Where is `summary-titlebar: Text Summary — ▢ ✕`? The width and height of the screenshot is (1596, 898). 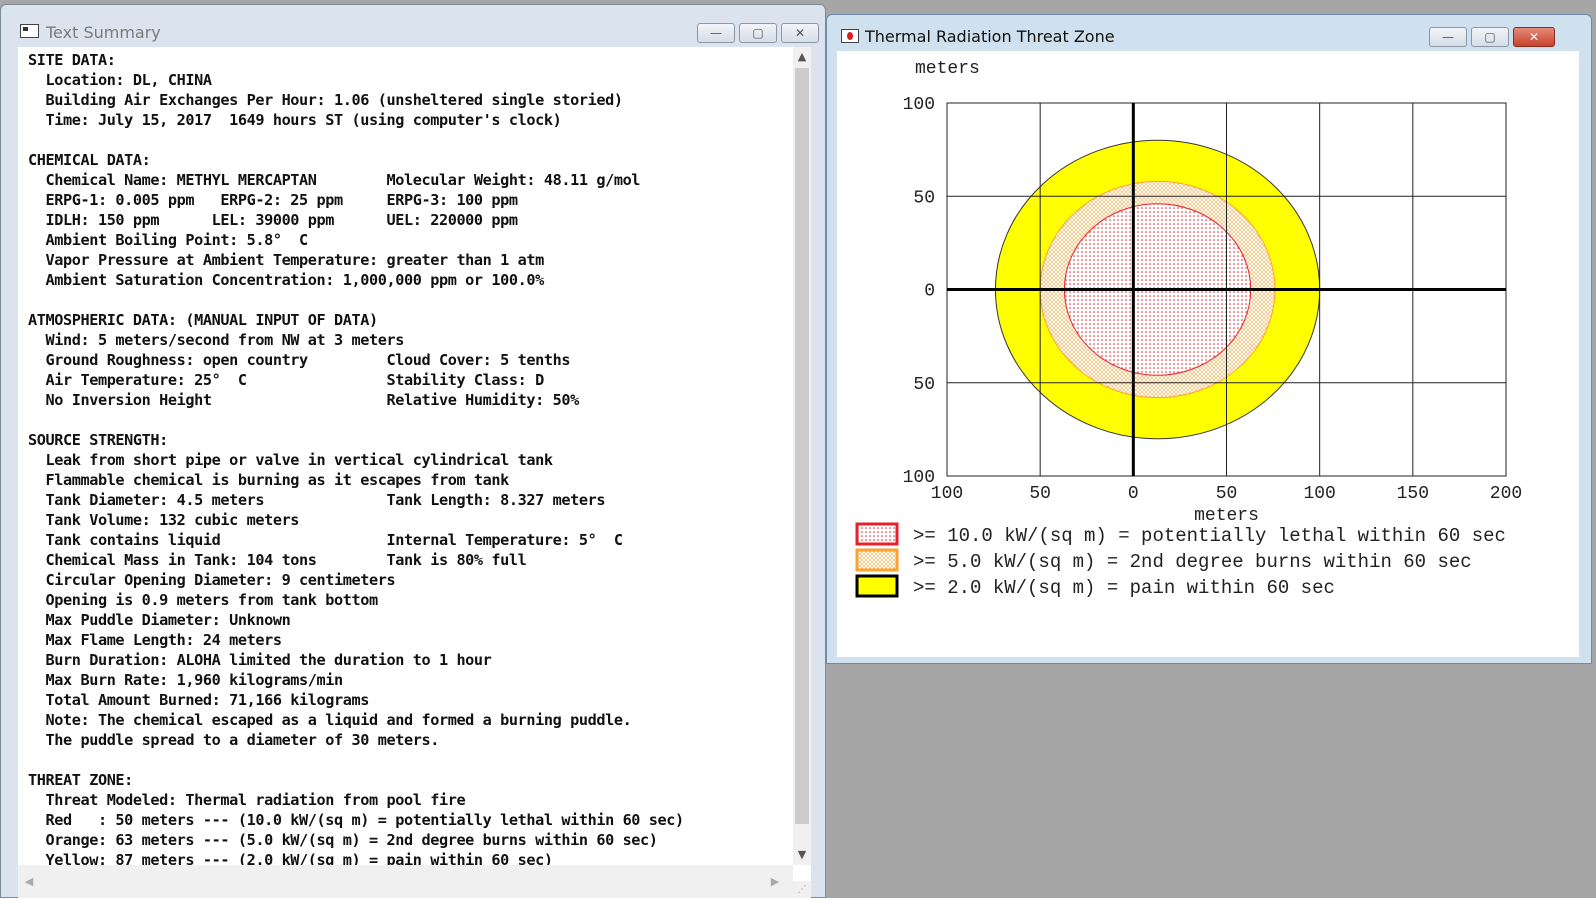 summary-titlebar: Text Summary — ▢ ✕ is located at coordinates (413, 26).